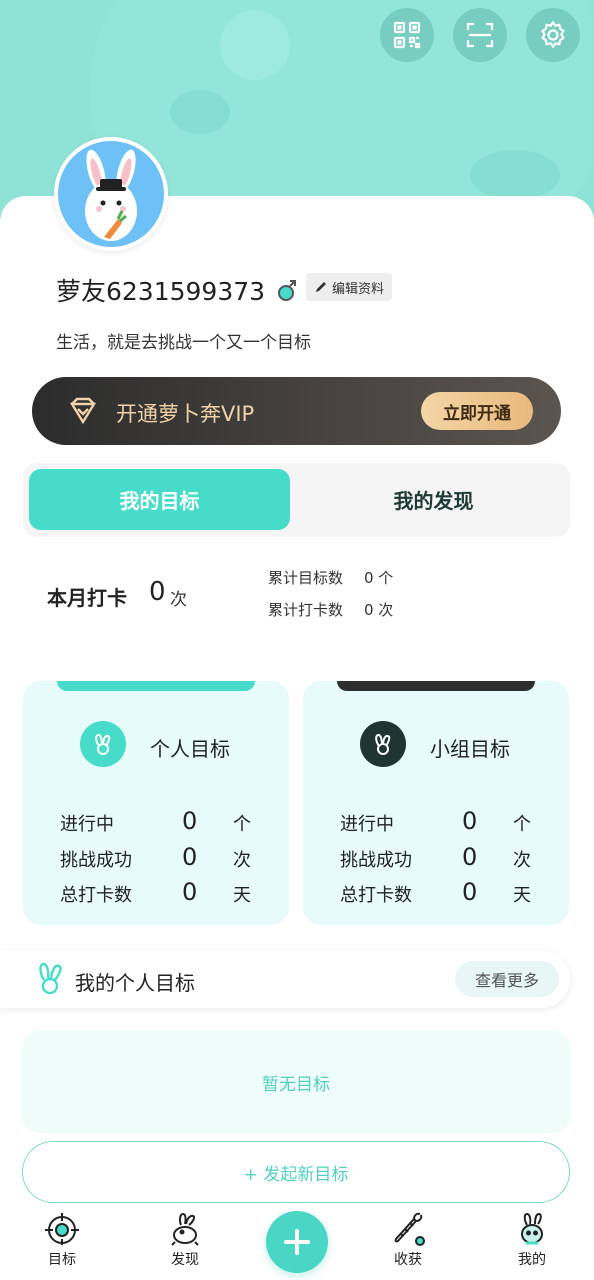 The height and width of the screenshot is (1280, 594). I want to click on view-more-button: 查看更多, so click(507, 979).